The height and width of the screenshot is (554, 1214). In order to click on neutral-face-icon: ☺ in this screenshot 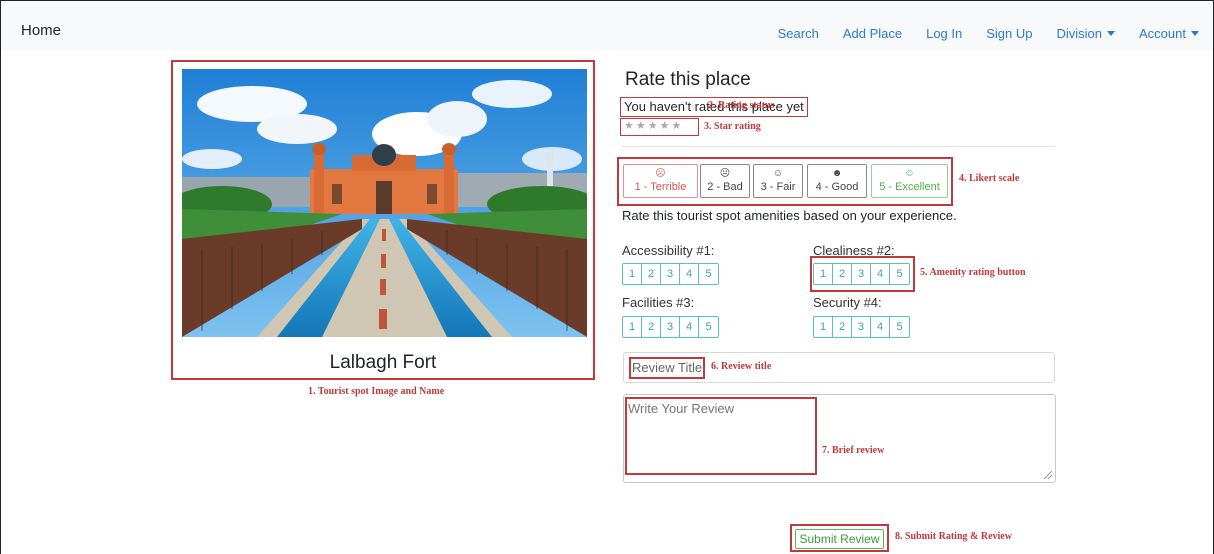, I will do `click(778, 173)`.